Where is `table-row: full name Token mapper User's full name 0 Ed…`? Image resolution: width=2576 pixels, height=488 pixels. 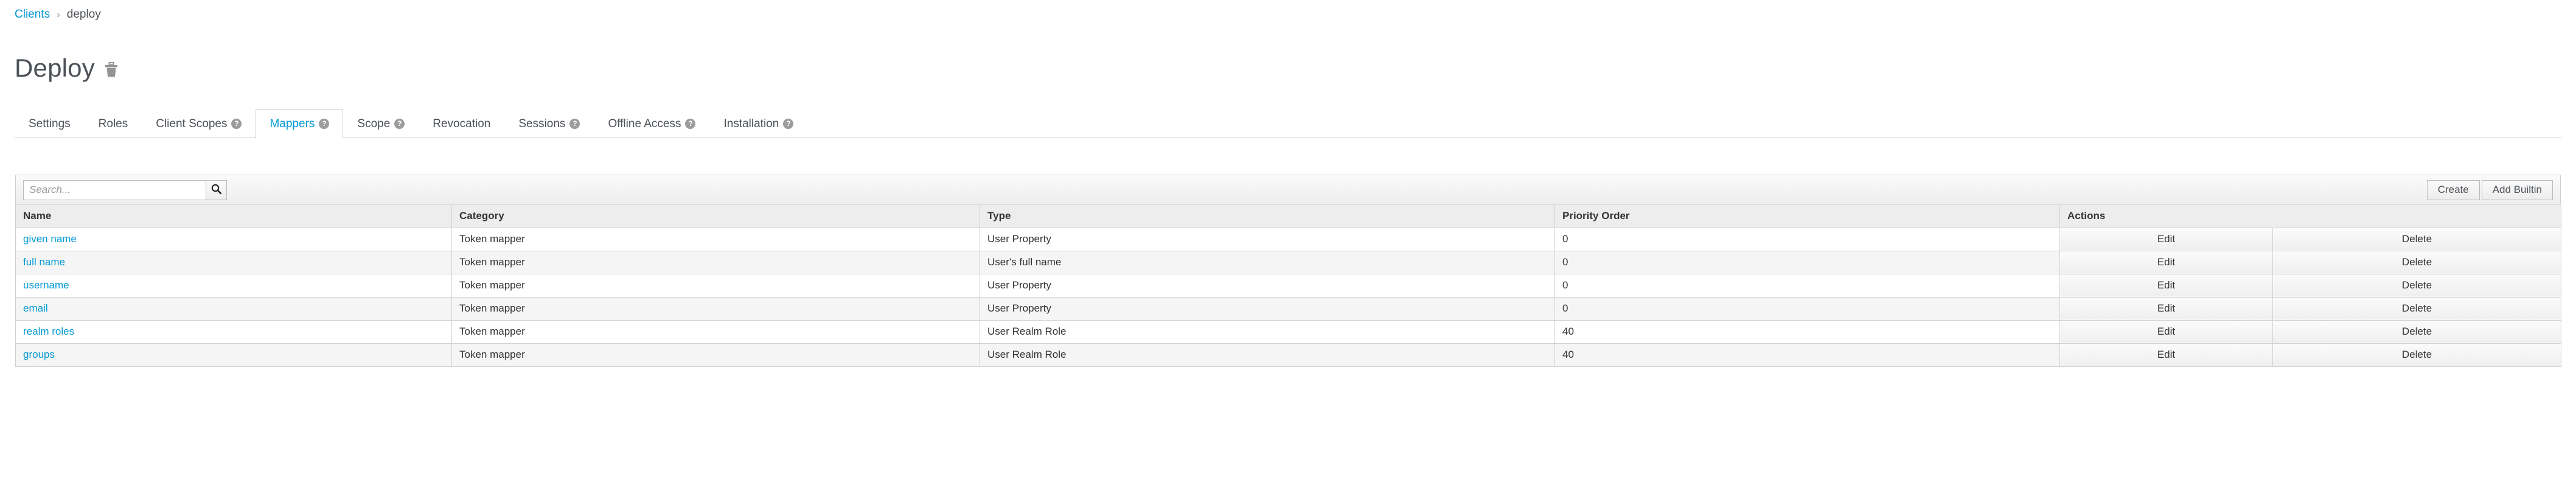
table-row: full name Token mapper User's full name 0 Ed… is located at coordinates (1288, 262).